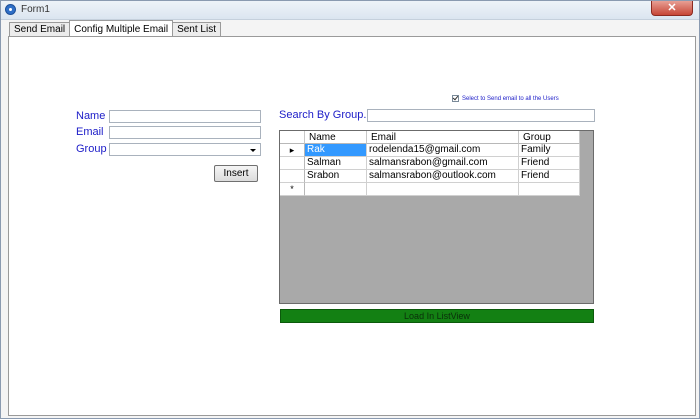  Describe the element at coordinates (455, 98) in the screenshot. I see `send-all-checkbox` at that location.